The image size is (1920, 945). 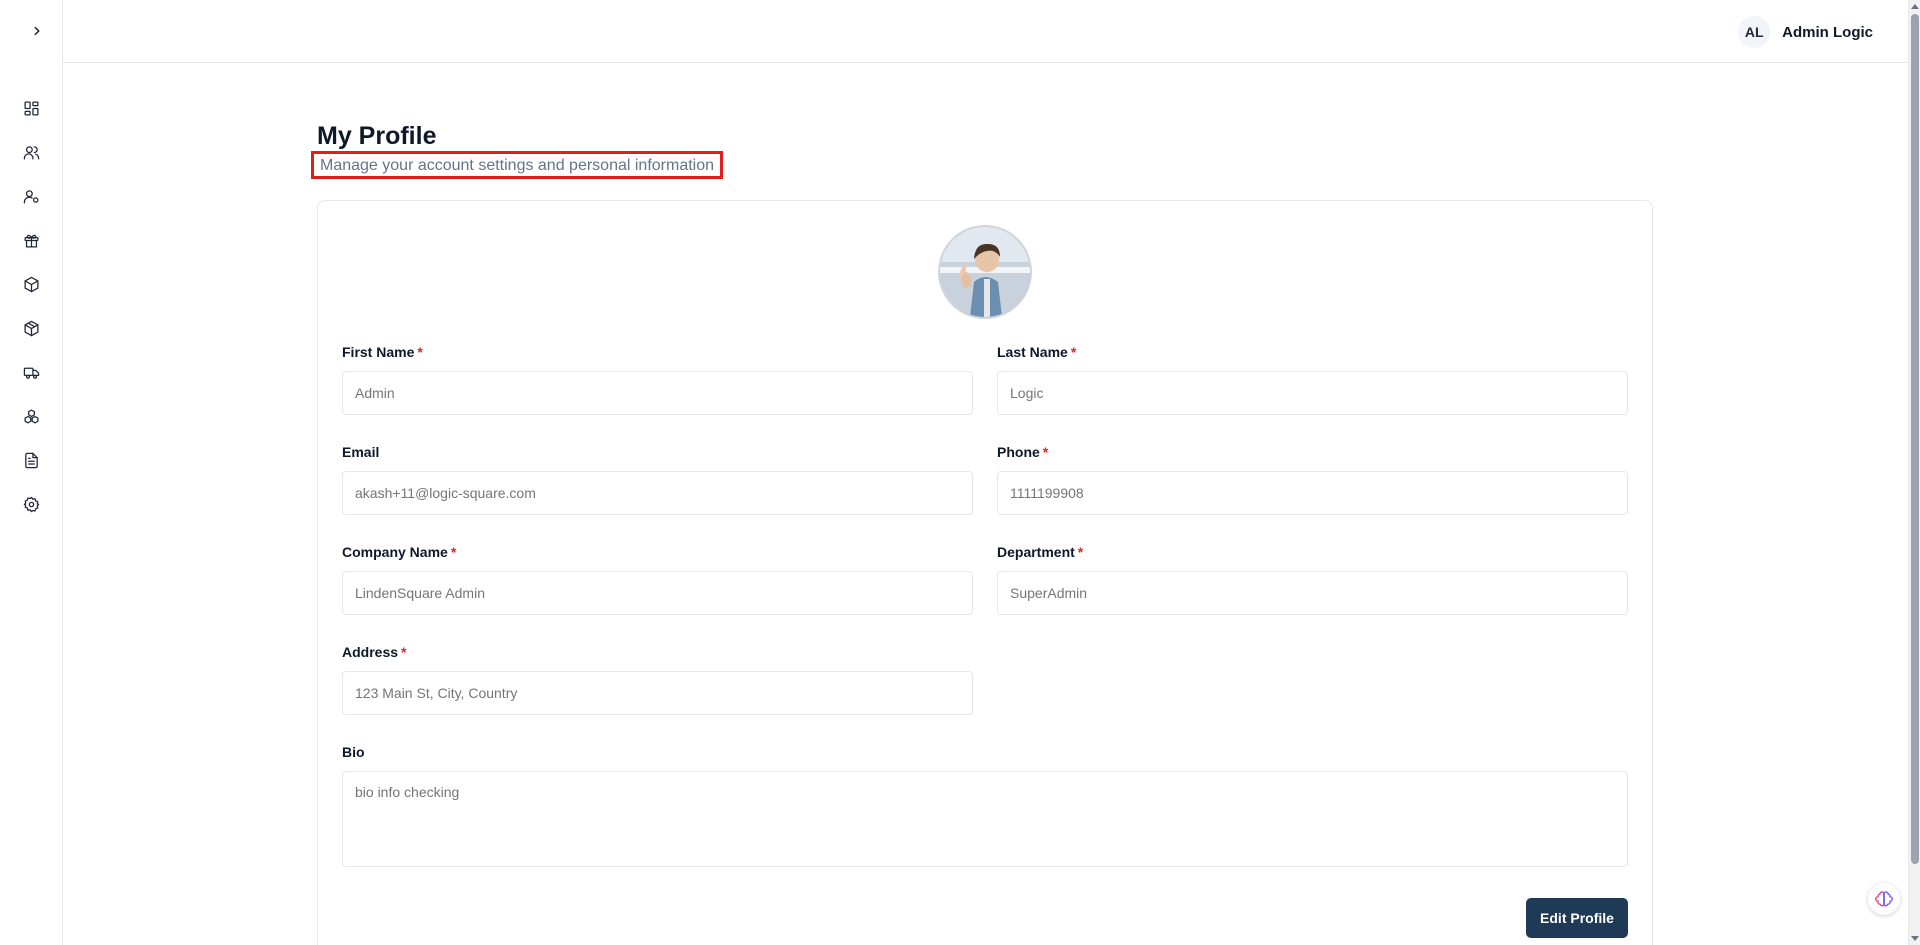 I want to click on email-label: Email, so click(x=657, y=452).